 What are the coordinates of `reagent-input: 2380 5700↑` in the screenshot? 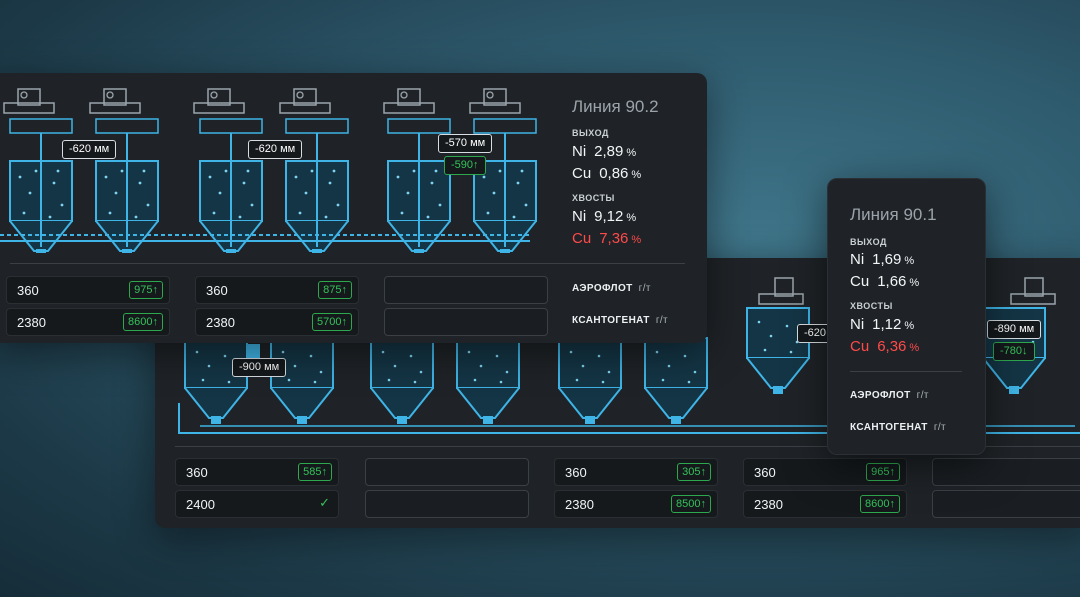 It's located at (277, 322).